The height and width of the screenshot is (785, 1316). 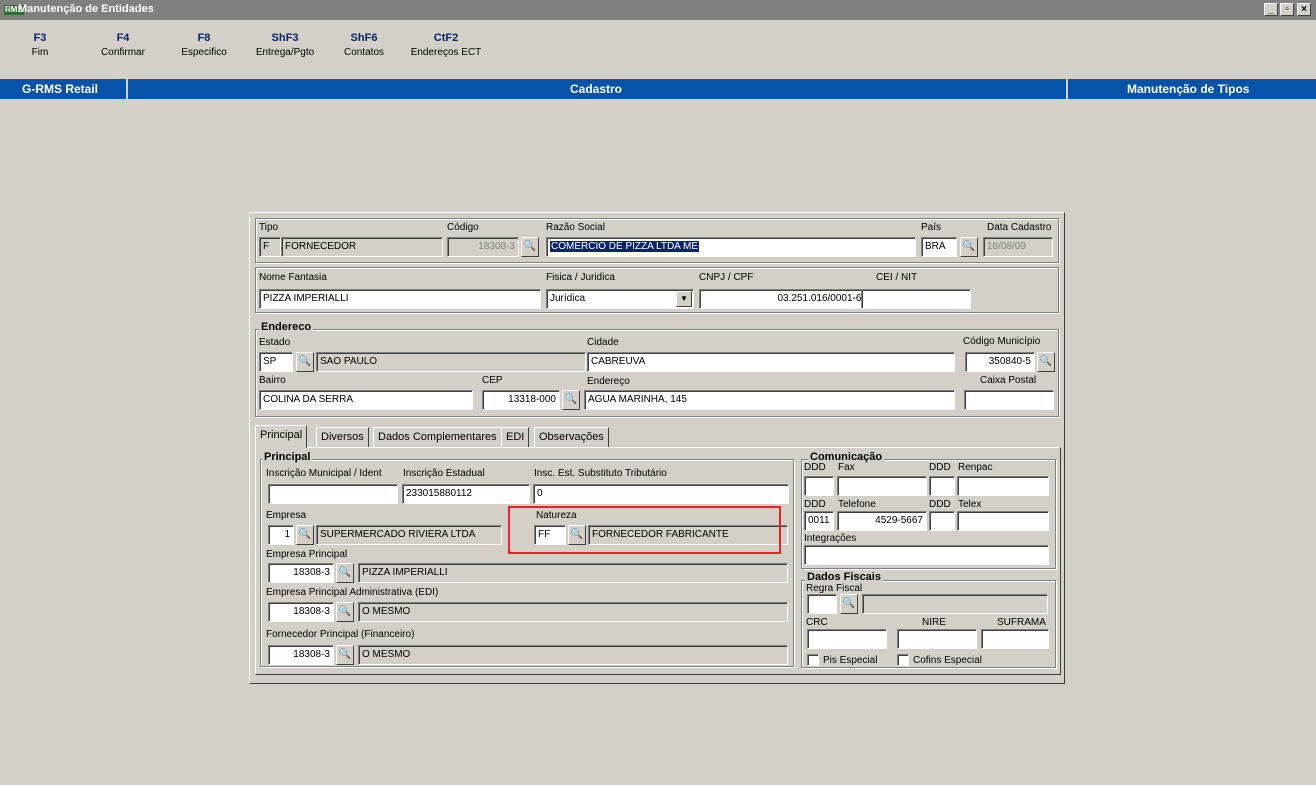 I want to click on estado-search-icon: 🔍, so click(x=305, y=362).